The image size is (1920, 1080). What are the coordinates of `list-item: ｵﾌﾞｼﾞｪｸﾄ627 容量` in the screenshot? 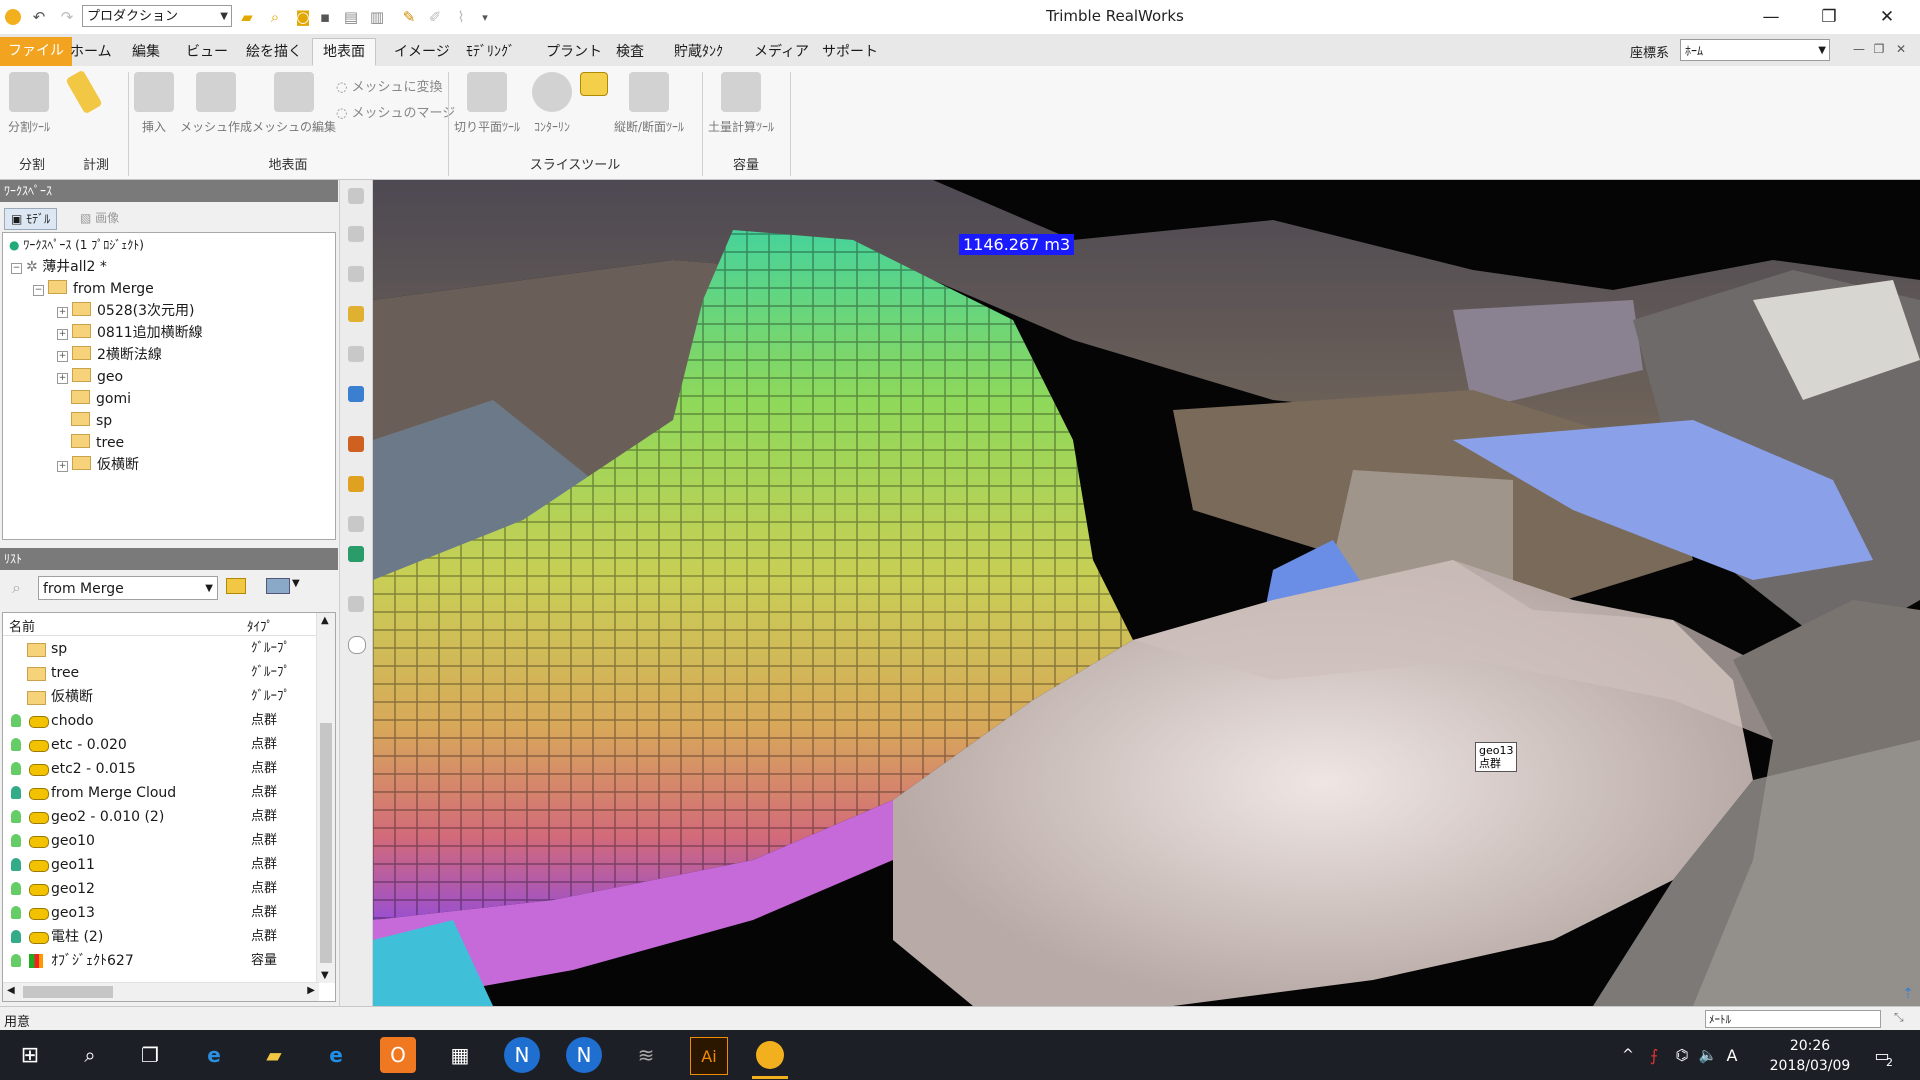 It's located at (161, 961).